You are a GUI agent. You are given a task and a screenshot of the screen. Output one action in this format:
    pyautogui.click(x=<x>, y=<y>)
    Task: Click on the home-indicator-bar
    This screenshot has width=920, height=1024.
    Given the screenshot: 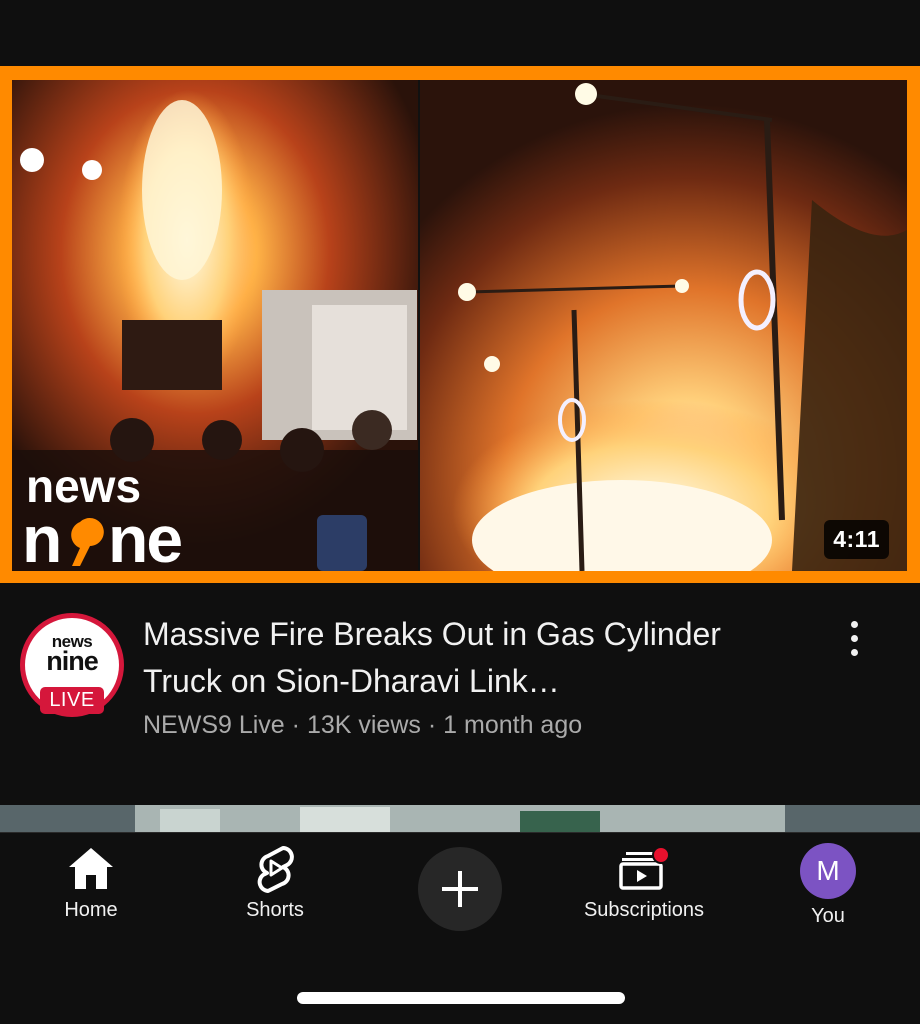 What is the action you would take?
    pyautogui.click(x=461, y=998)
    